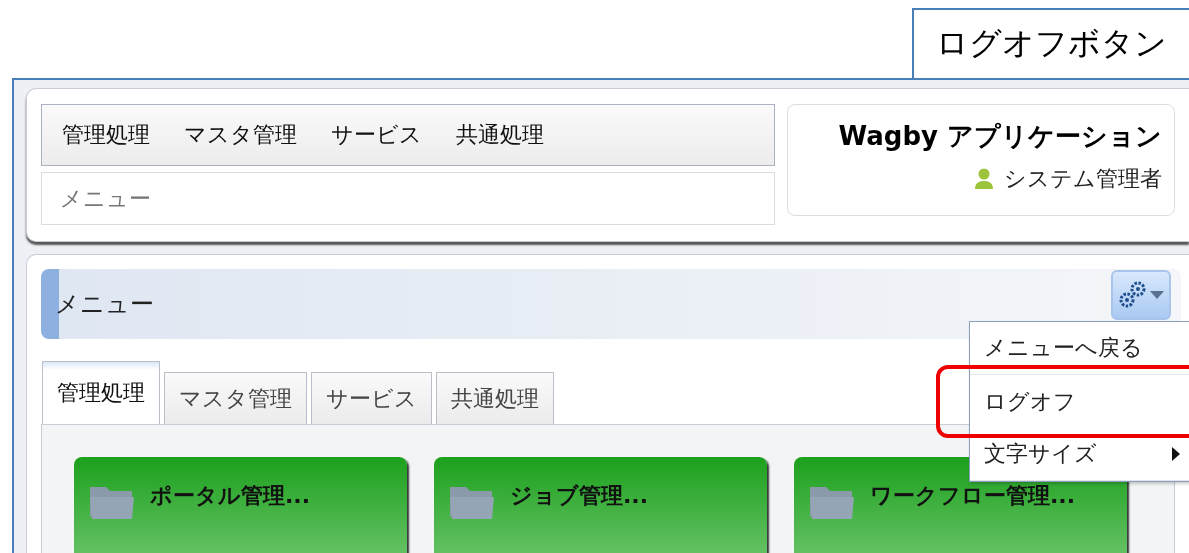 The width and height of the screenshot is (1189, 553). What do you see at coordinates (1079, 348) in the screenshot?
I see `menu-item: メニューへ戻る` at bounding box center [1079, 348].